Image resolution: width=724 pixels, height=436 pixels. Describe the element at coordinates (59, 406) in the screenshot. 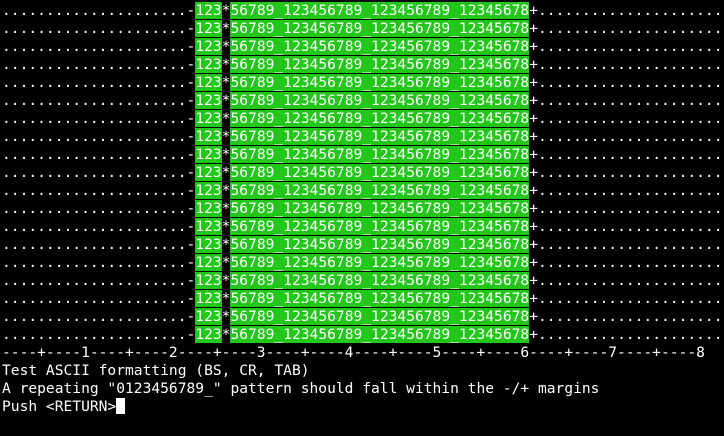

I see `prompt-text: Push <RETURN>` at that location.